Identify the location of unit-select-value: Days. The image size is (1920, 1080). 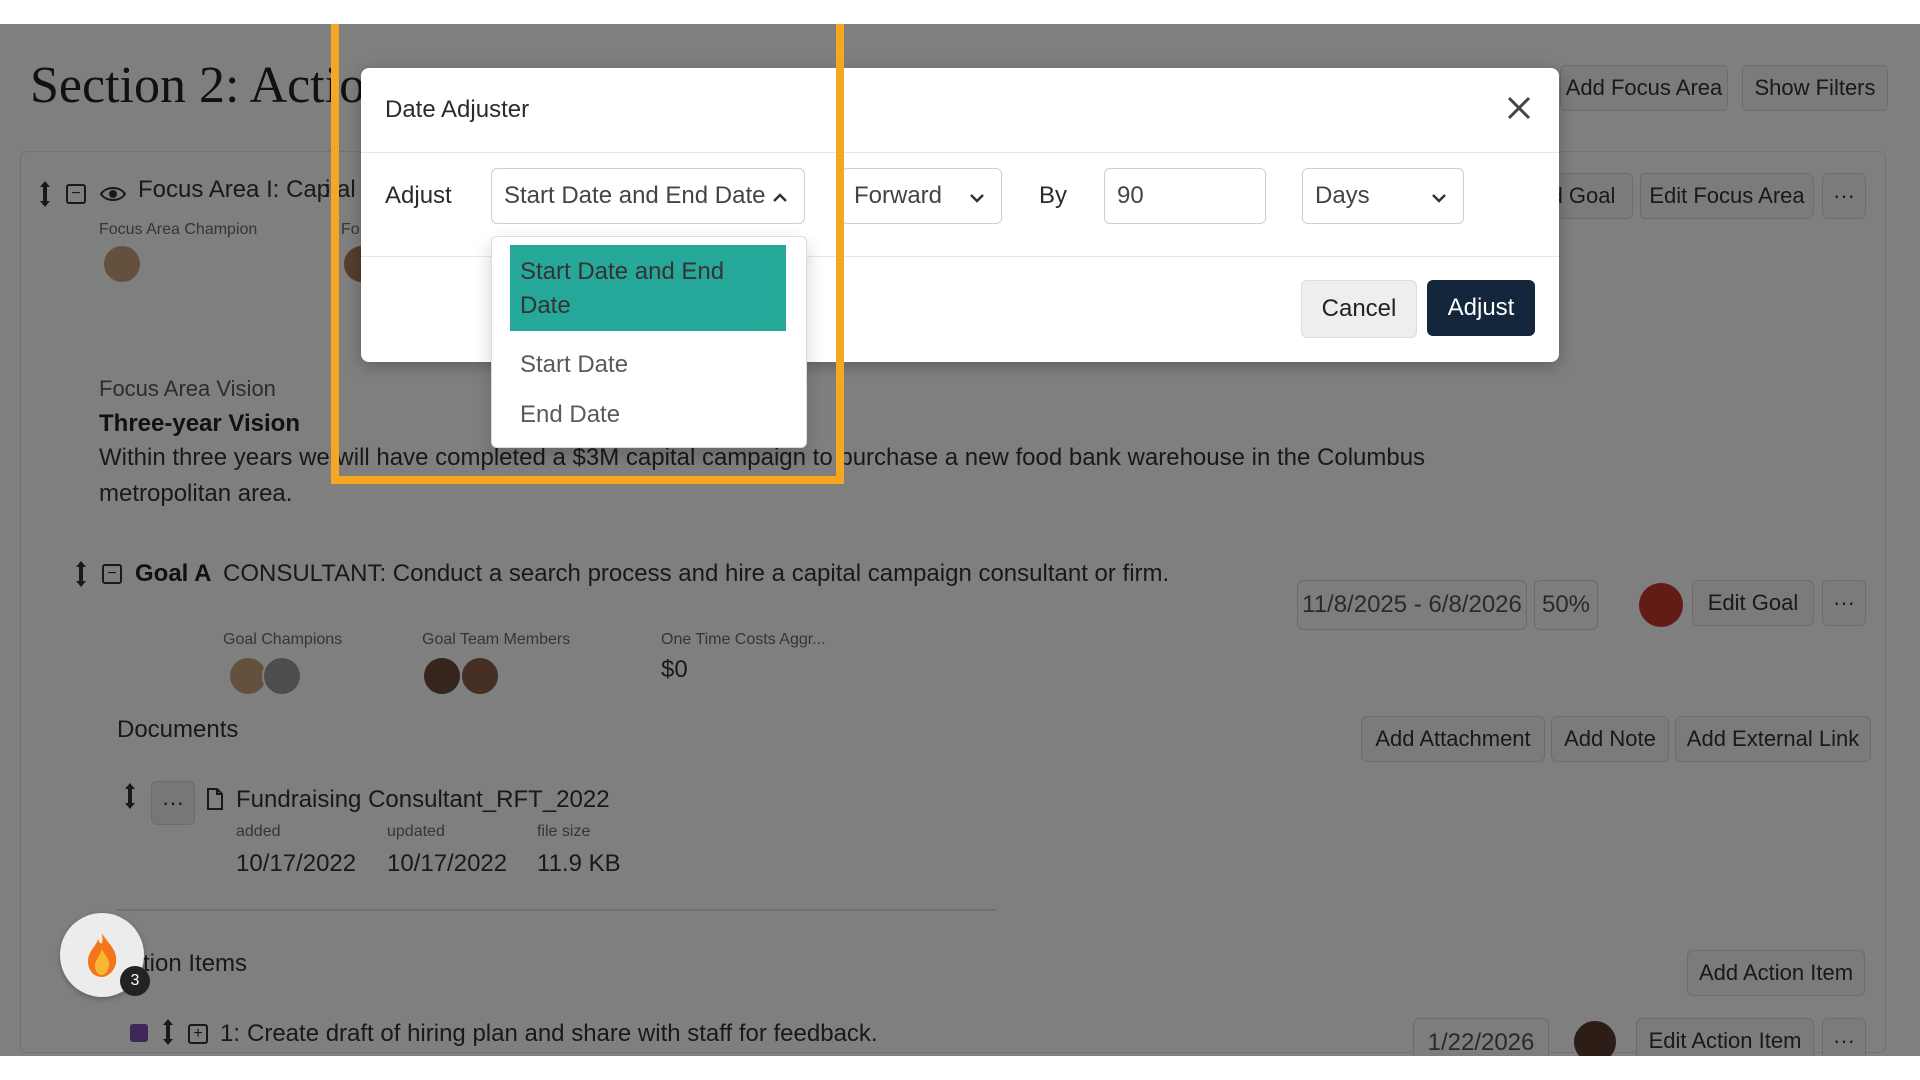
(1342, 195).